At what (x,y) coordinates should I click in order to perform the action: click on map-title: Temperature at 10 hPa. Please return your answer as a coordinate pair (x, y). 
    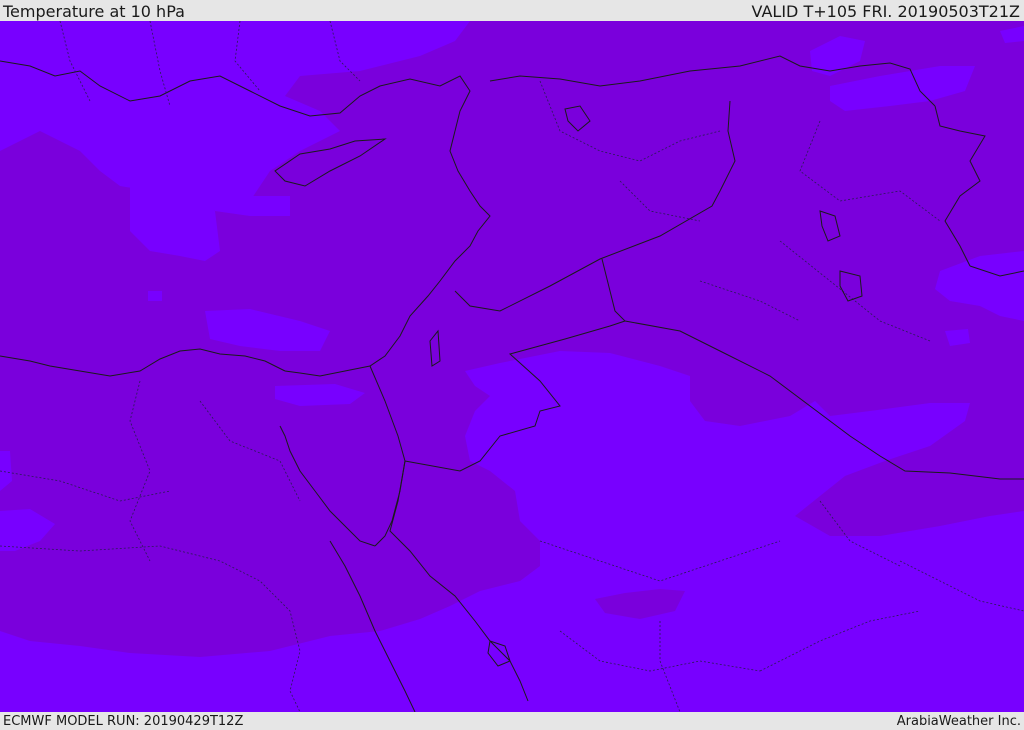
    Looking at the image, I should click on (94, 11).